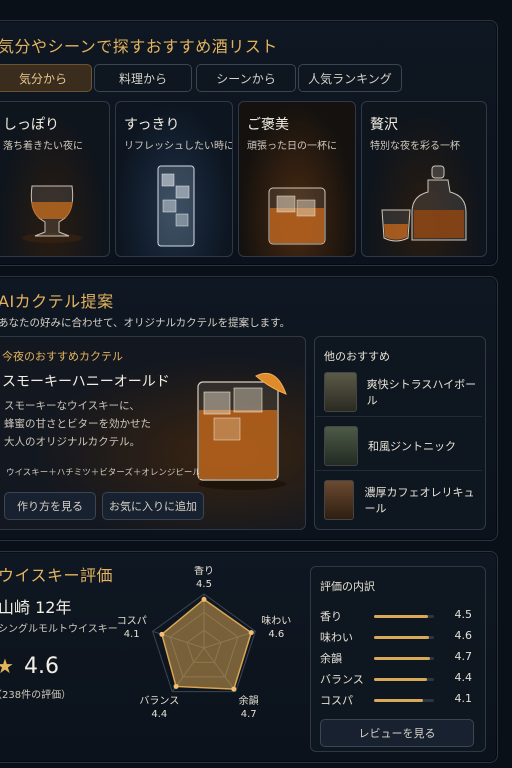  I want to click on review-count: （238件の評価）, so click(36, 695).